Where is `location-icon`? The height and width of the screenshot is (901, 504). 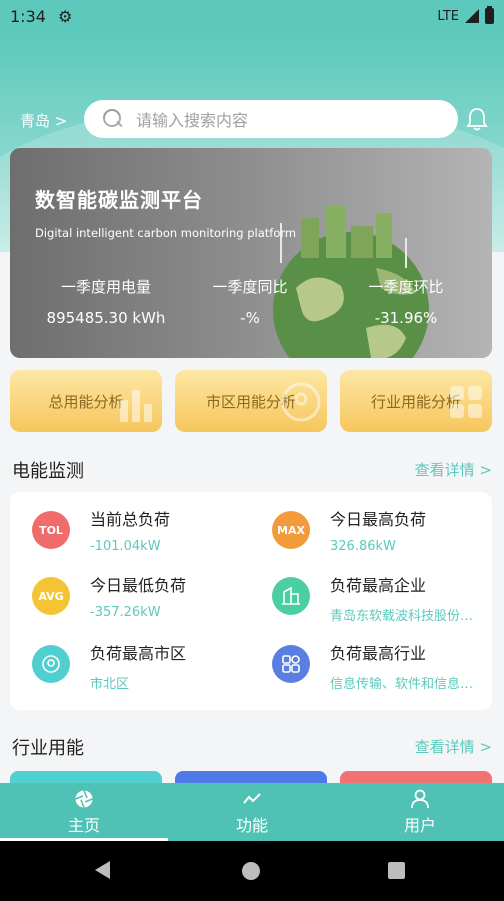
location-icon is located at coordinates (51, 664).